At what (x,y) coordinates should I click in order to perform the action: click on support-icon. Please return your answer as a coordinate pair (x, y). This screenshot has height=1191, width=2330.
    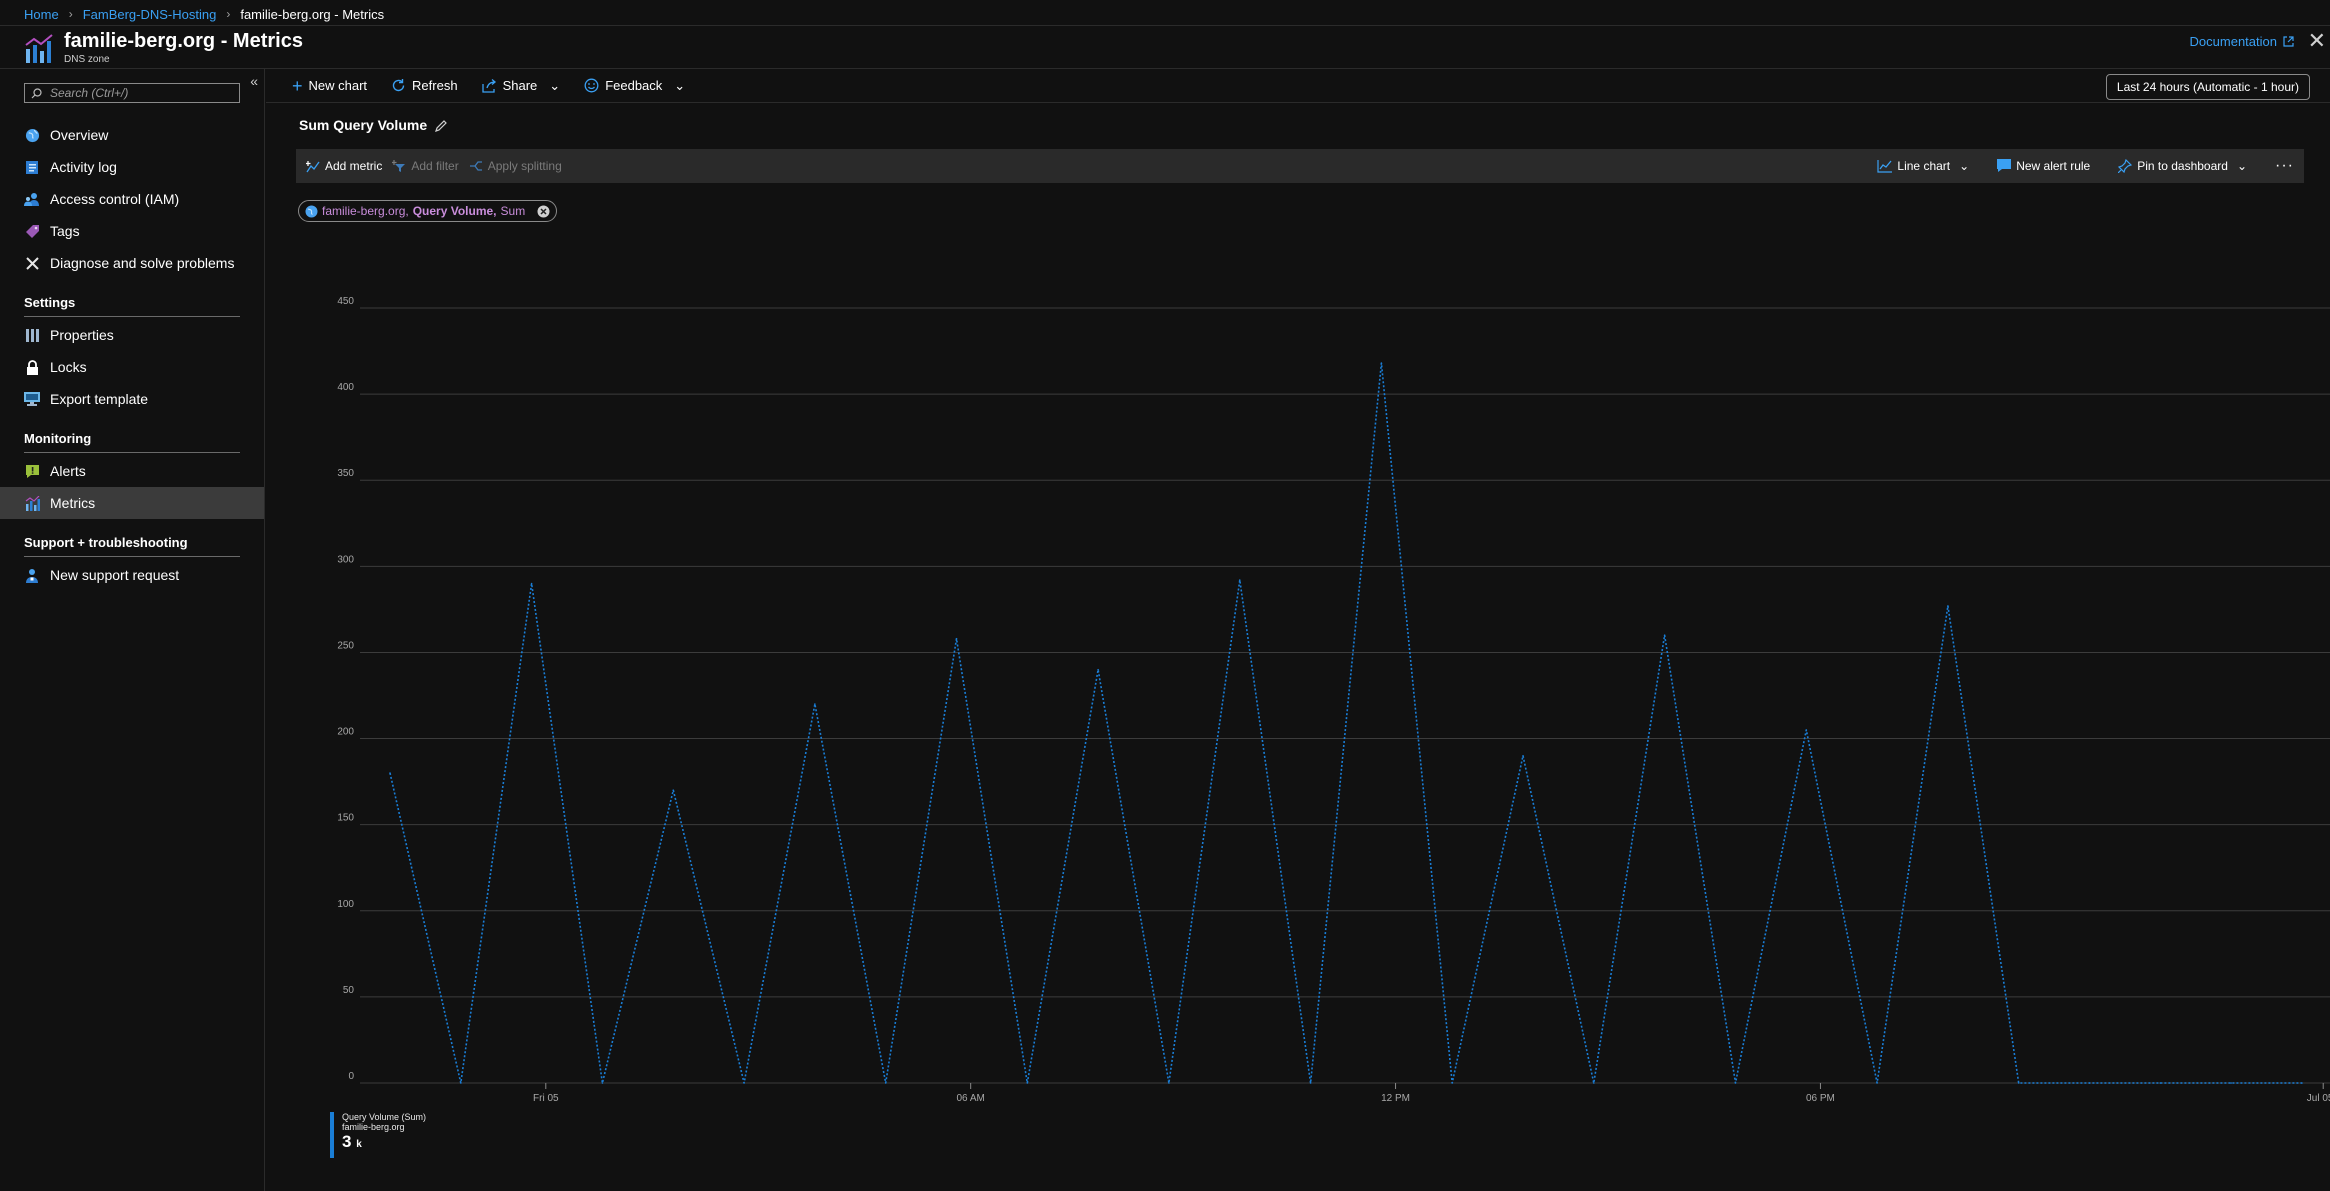
    Looking at the image, I should click on (32, 575).